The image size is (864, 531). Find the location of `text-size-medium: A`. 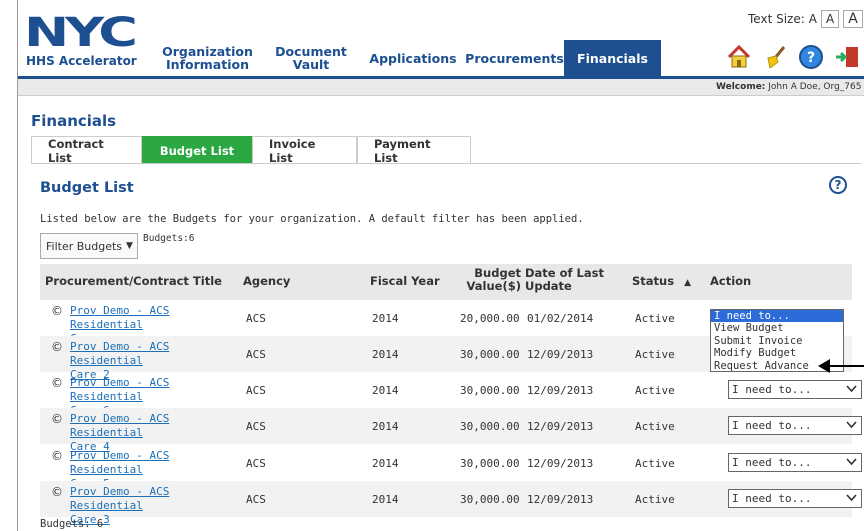

text-size-medium: A is located at coordinates (830, 19).